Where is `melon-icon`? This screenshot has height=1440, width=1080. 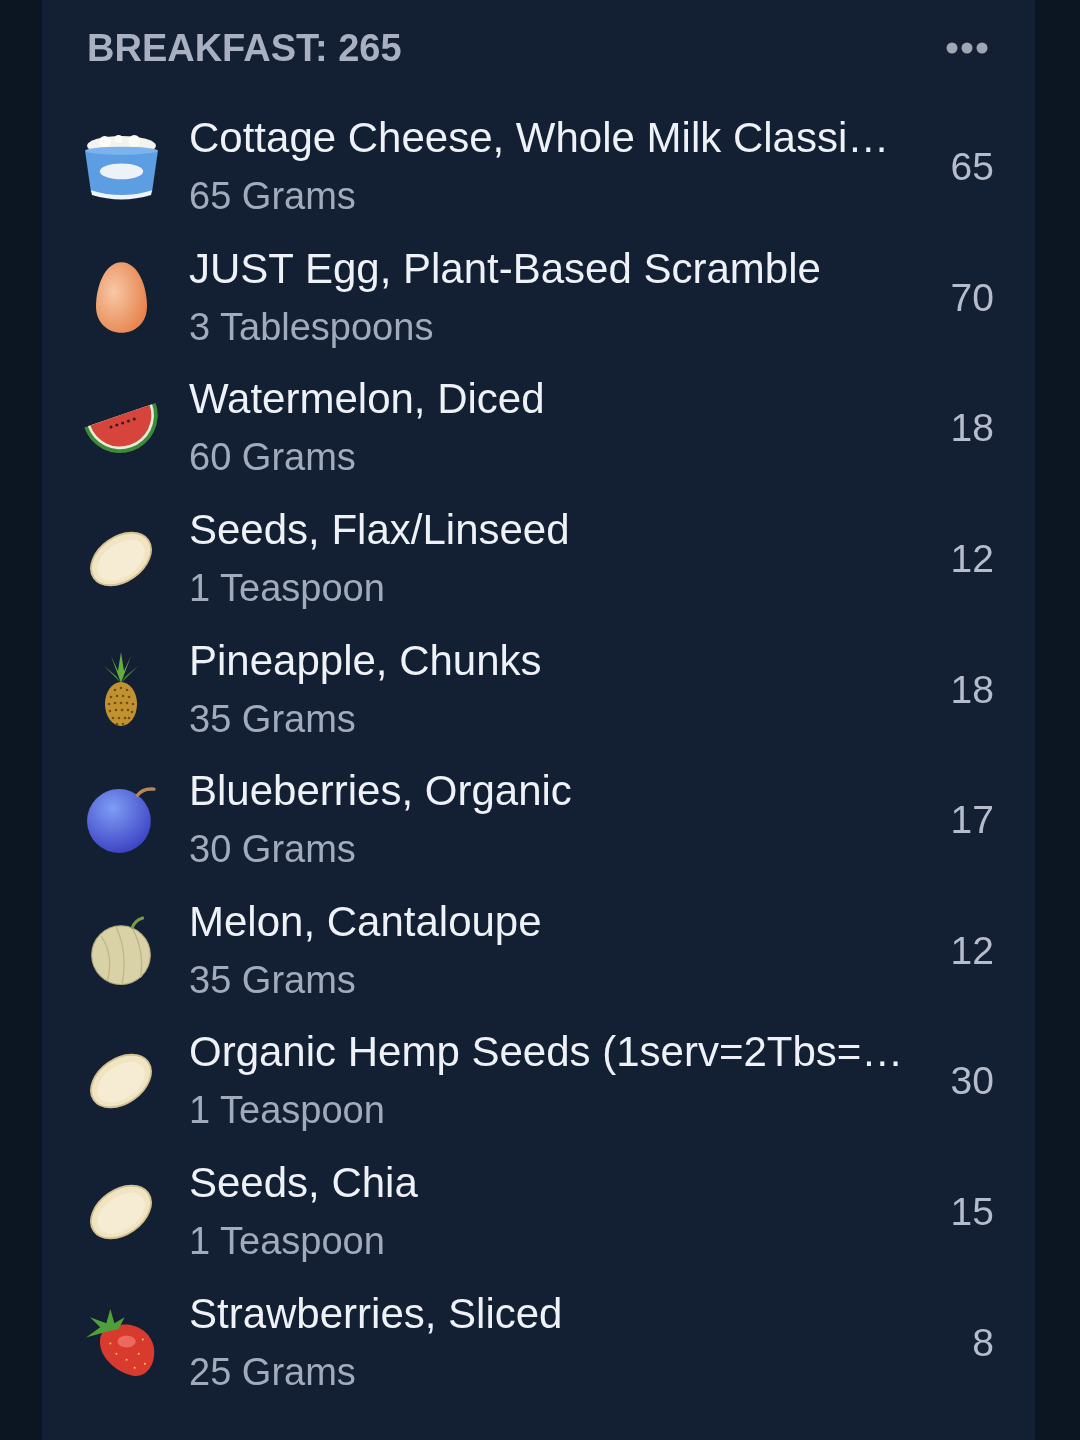
melon-icon is located at coordinates (121, 950).